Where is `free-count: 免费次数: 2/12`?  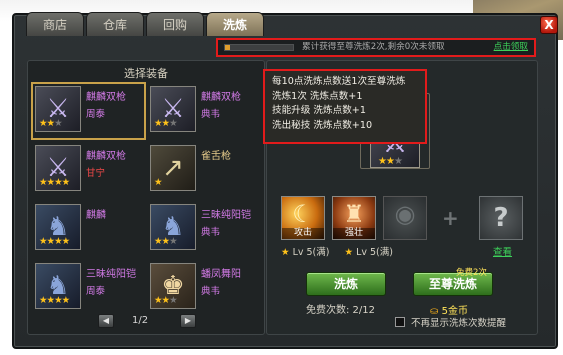 free-count: 免费次数: 2/12 is located at coordinates (341, 310).